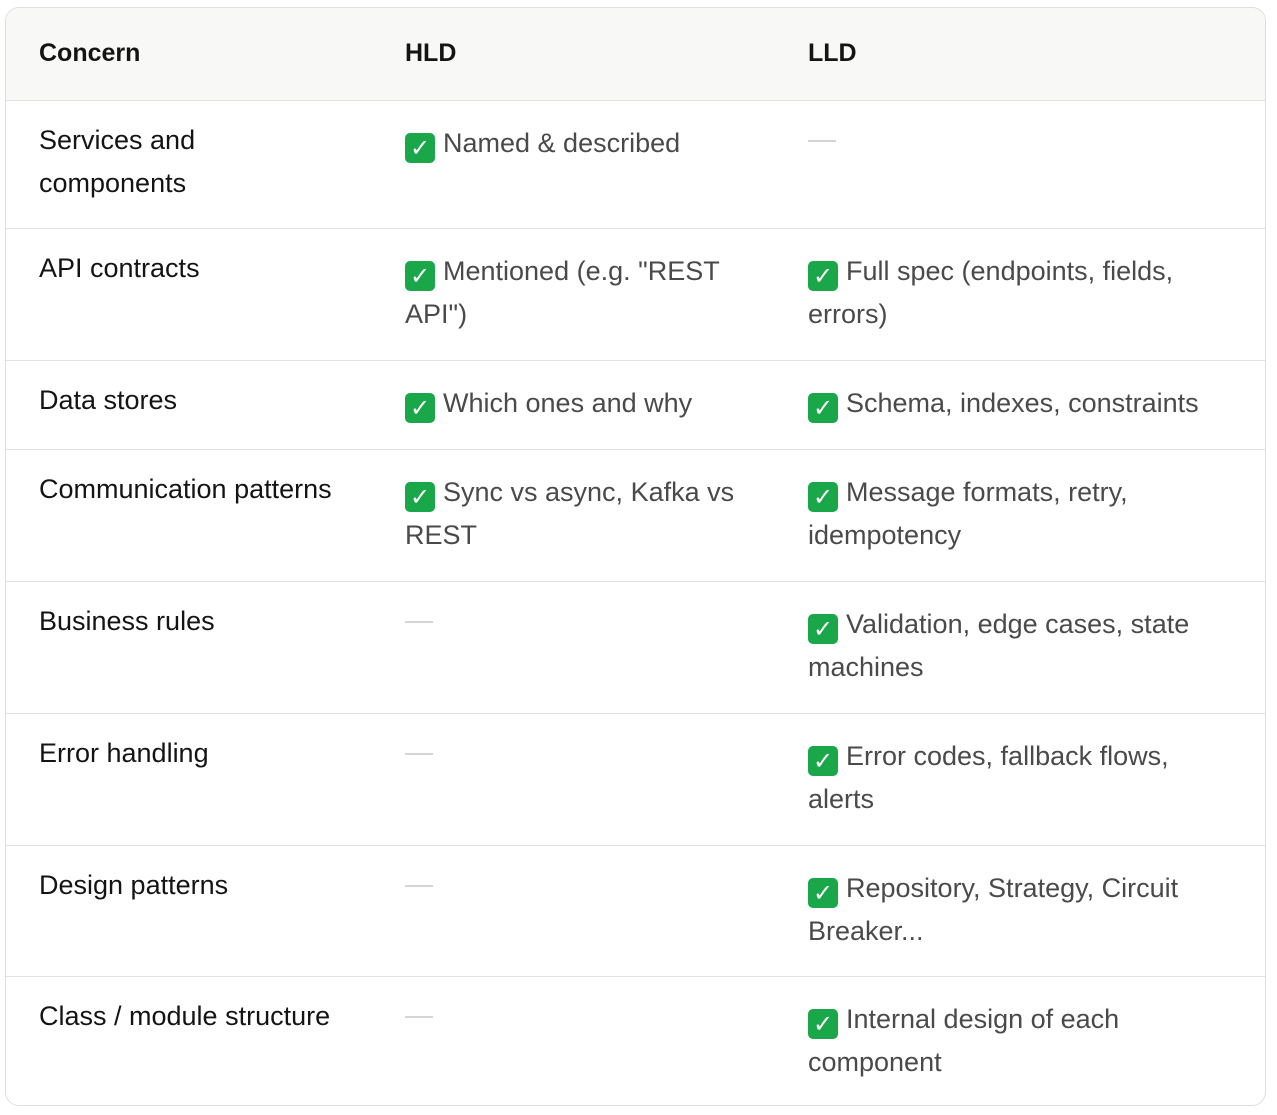 The image size is (1277, 1115). What do you see at coordinates (189, 779) in the screenshot?
I see `concern-cell: Error handling` at bounding box center [189, 779].